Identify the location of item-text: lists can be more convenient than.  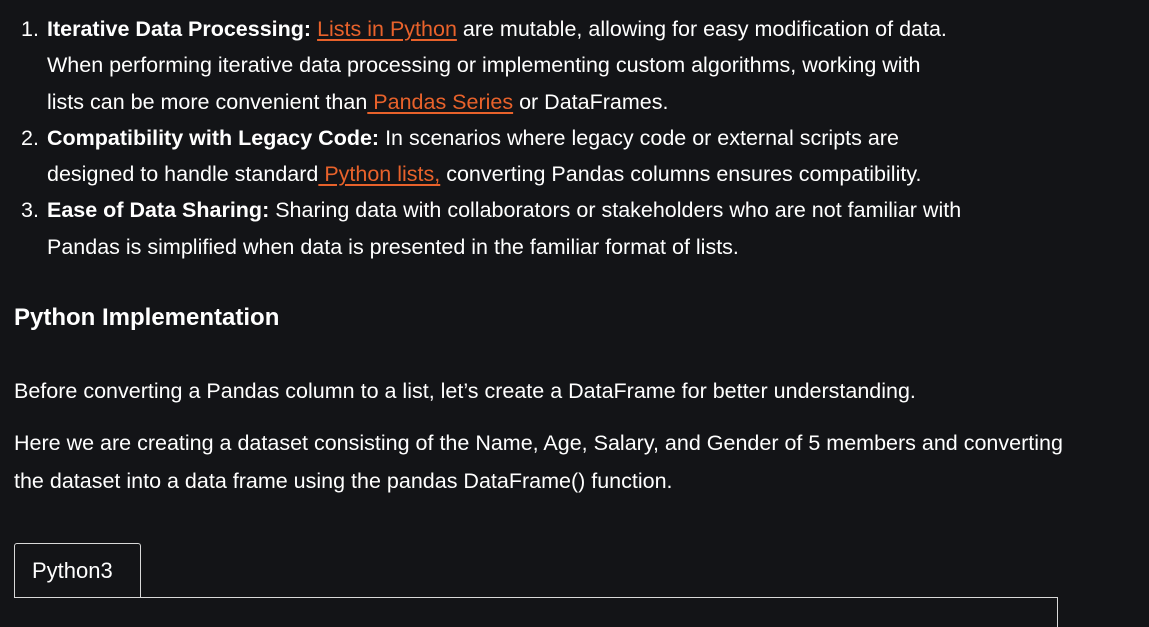
(207, 101).